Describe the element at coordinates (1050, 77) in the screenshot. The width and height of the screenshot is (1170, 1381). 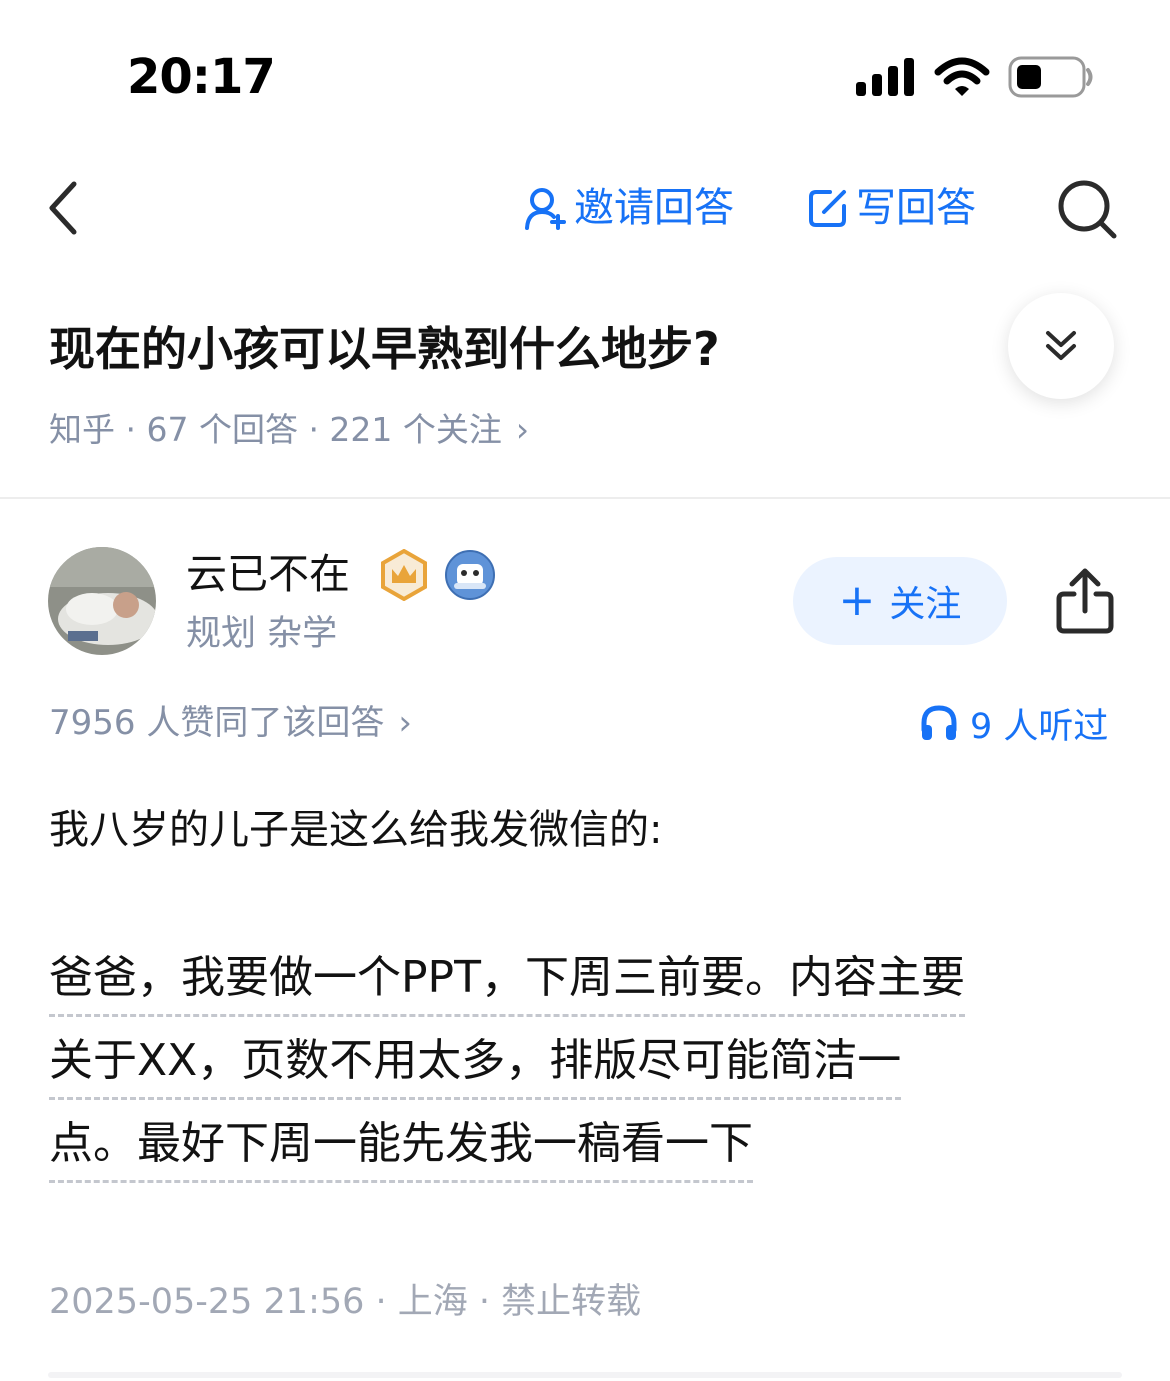
I see `battery-icon` at that location.